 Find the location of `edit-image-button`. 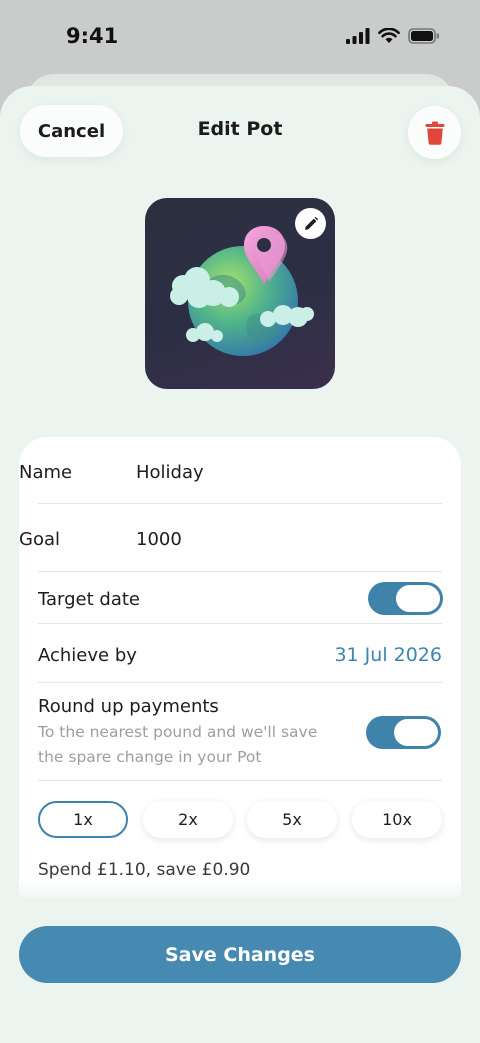

edit-image-button is located at coordinates (310, 223).